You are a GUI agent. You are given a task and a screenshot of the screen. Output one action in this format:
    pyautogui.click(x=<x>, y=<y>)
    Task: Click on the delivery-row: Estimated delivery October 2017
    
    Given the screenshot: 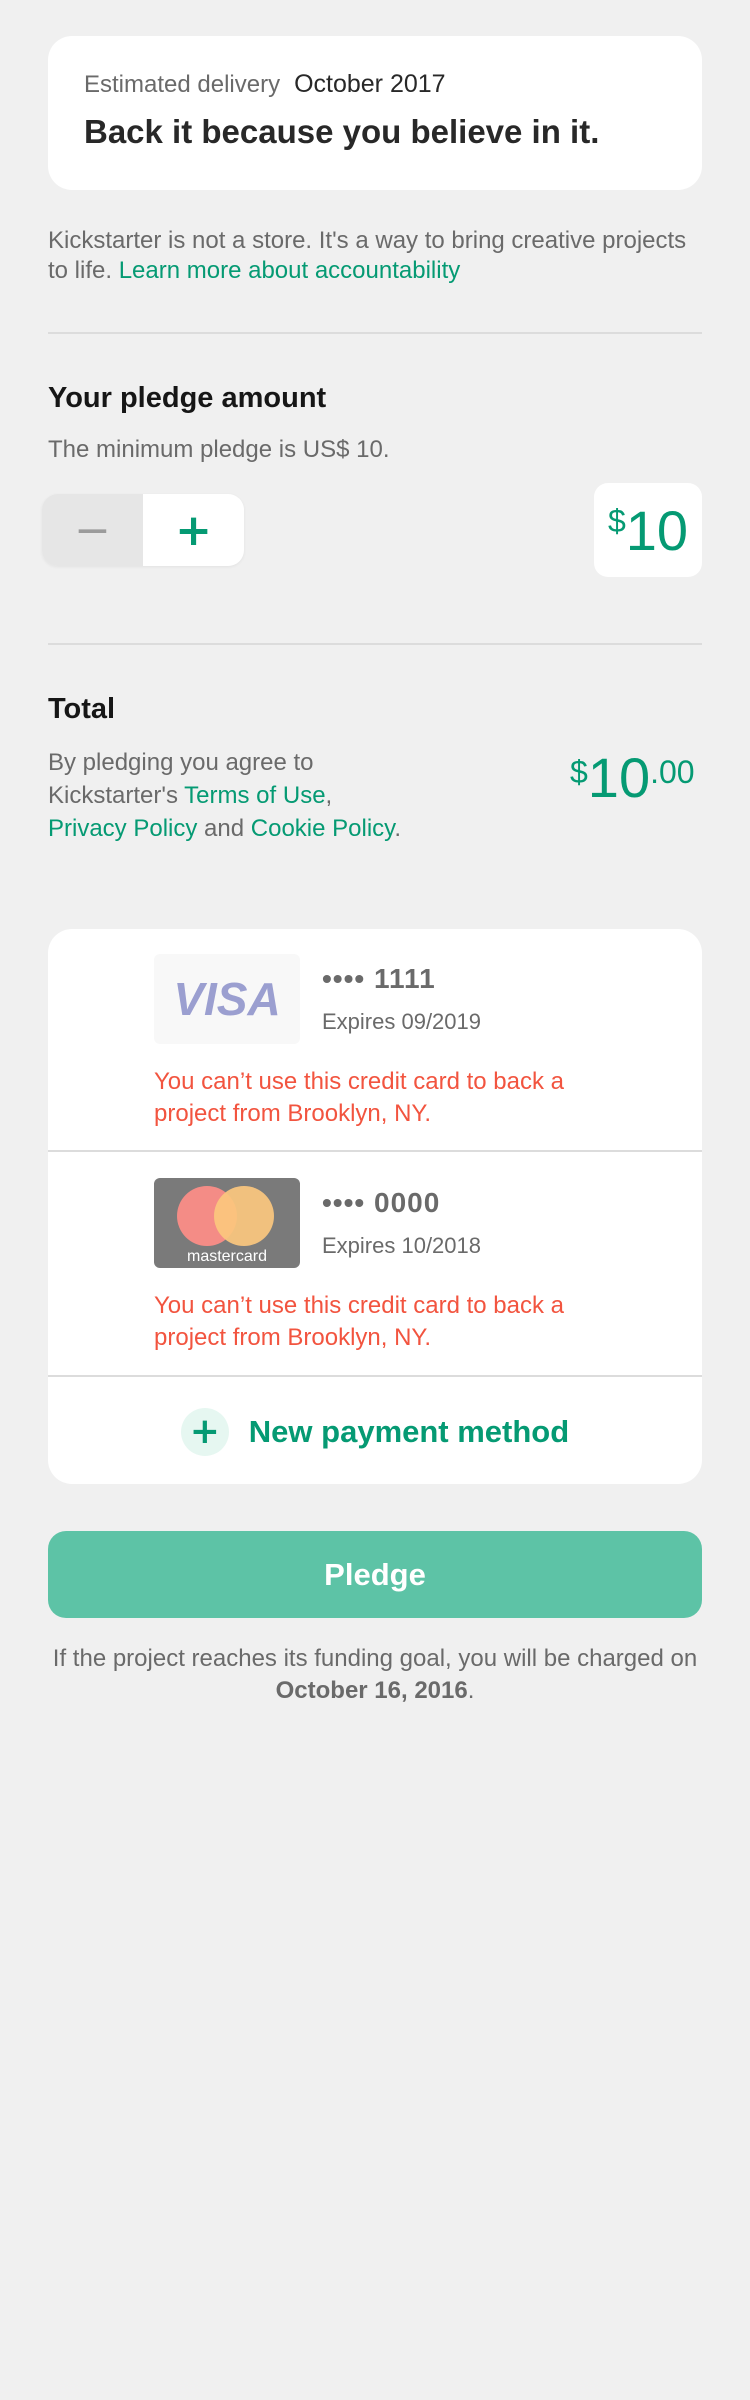 What is the action you would take?
    pyautogui.click(x=375, y=84)
    